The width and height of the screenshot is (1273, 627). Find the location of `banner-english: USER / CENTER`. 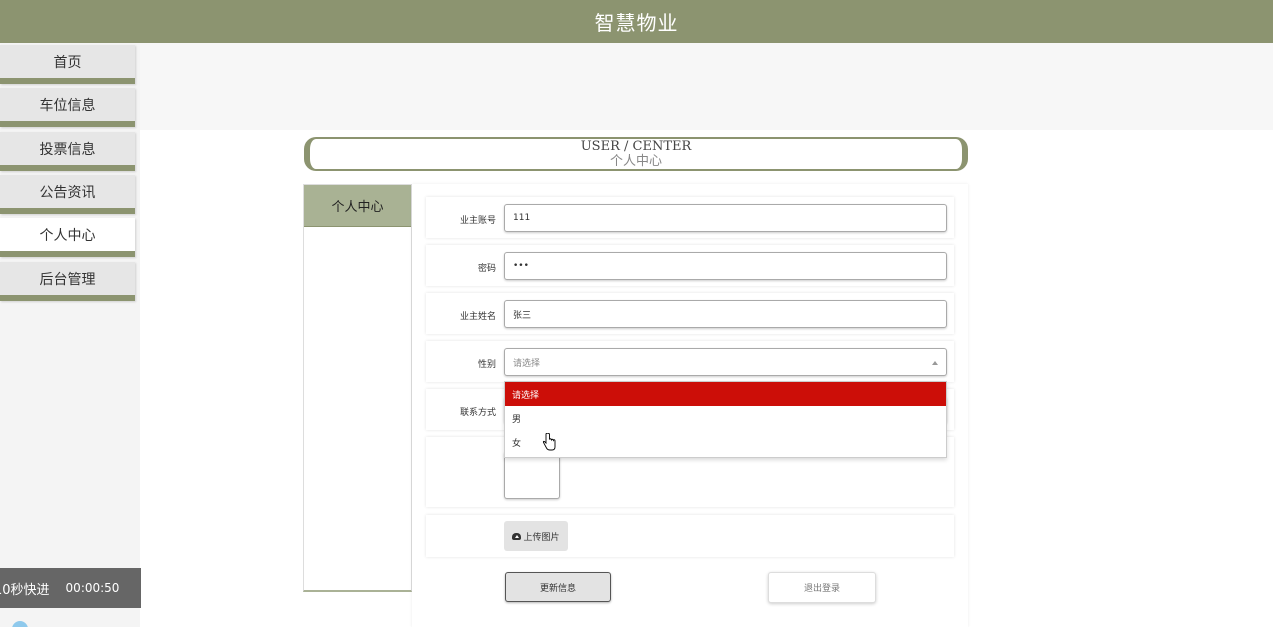

banner-english: USER / CENTER is located at coordinates (636, 146).